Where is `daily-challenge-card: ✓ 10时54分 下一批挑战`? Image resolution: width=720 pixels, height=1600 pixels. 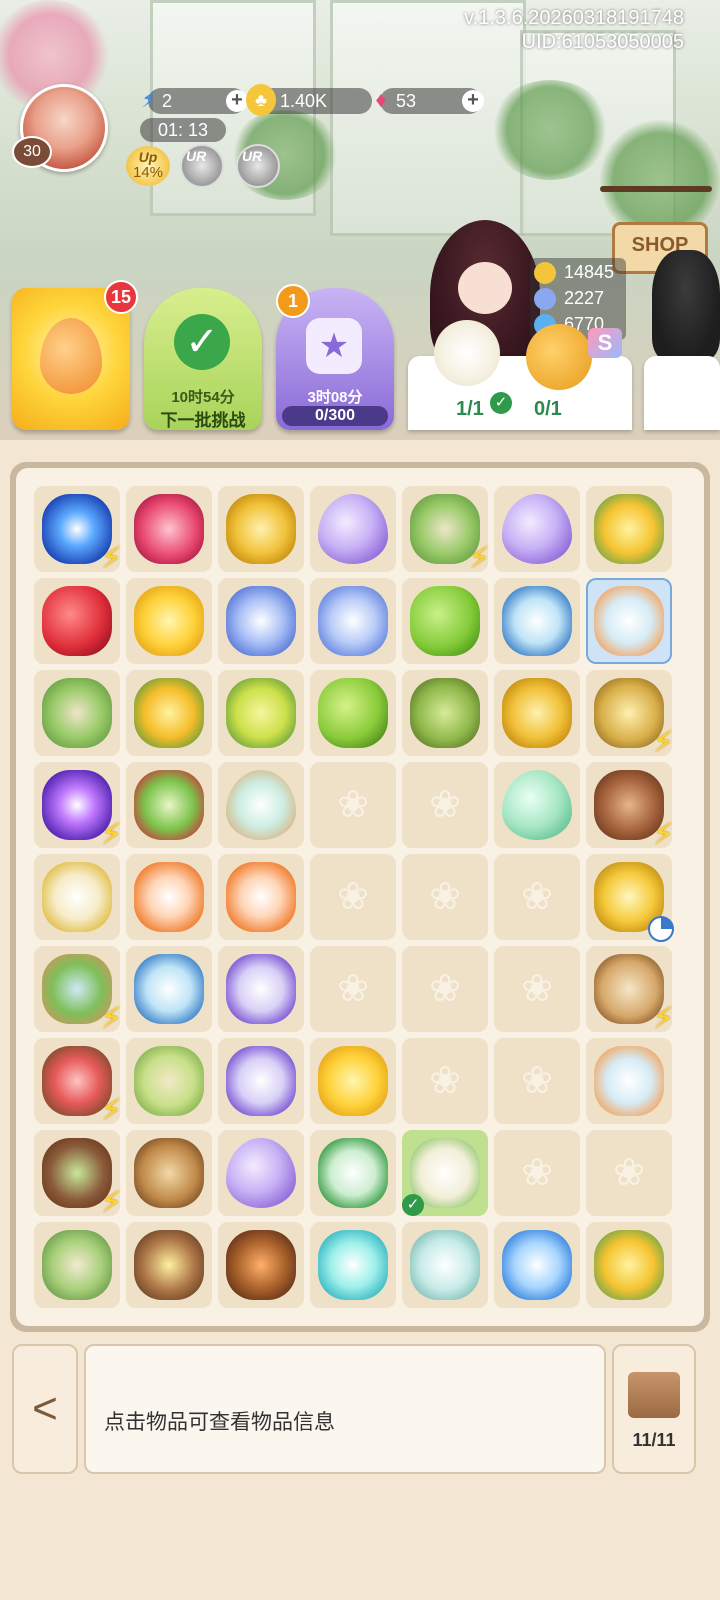
daily-challenge-card: ✓ 10时54分 下一批挑战 is located at coordinates (203, 359).